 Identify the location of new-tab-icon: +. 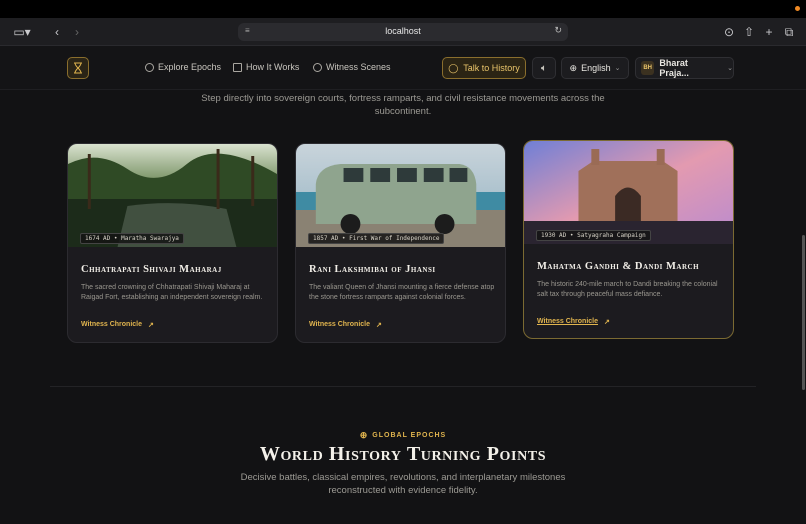
(769, 32).